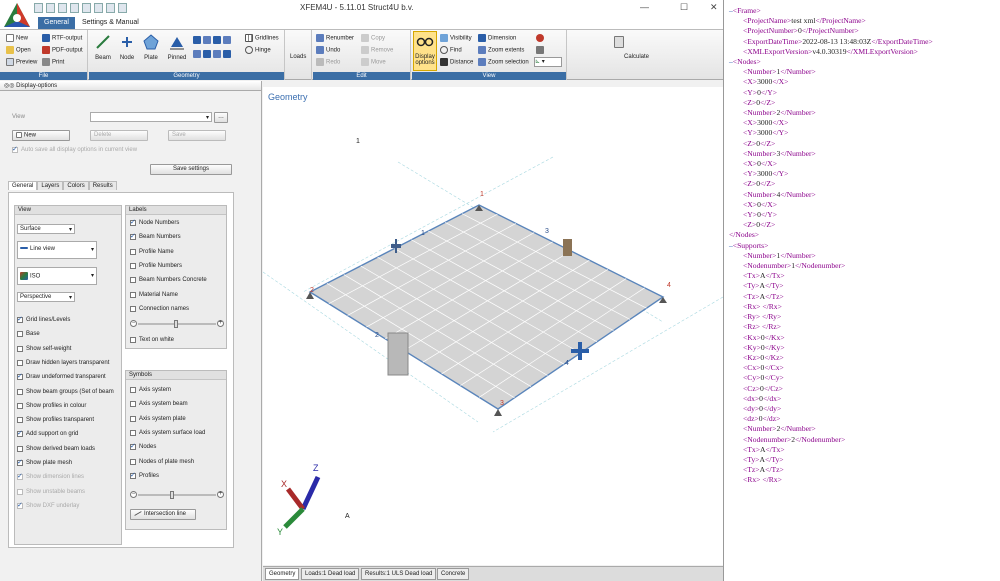  I want to click on zoom-selection-button: Zoom selection, so click(503, 62).